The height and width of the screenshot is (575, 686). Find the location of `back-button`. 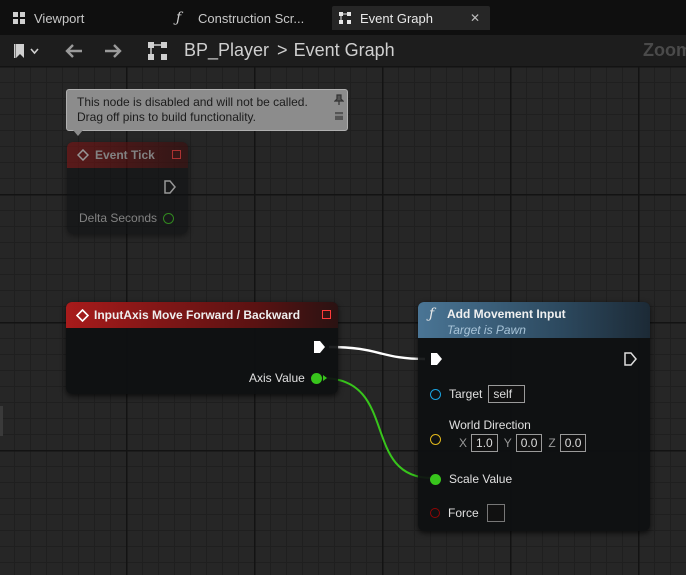

back-button is located at coordinates (74, 50).